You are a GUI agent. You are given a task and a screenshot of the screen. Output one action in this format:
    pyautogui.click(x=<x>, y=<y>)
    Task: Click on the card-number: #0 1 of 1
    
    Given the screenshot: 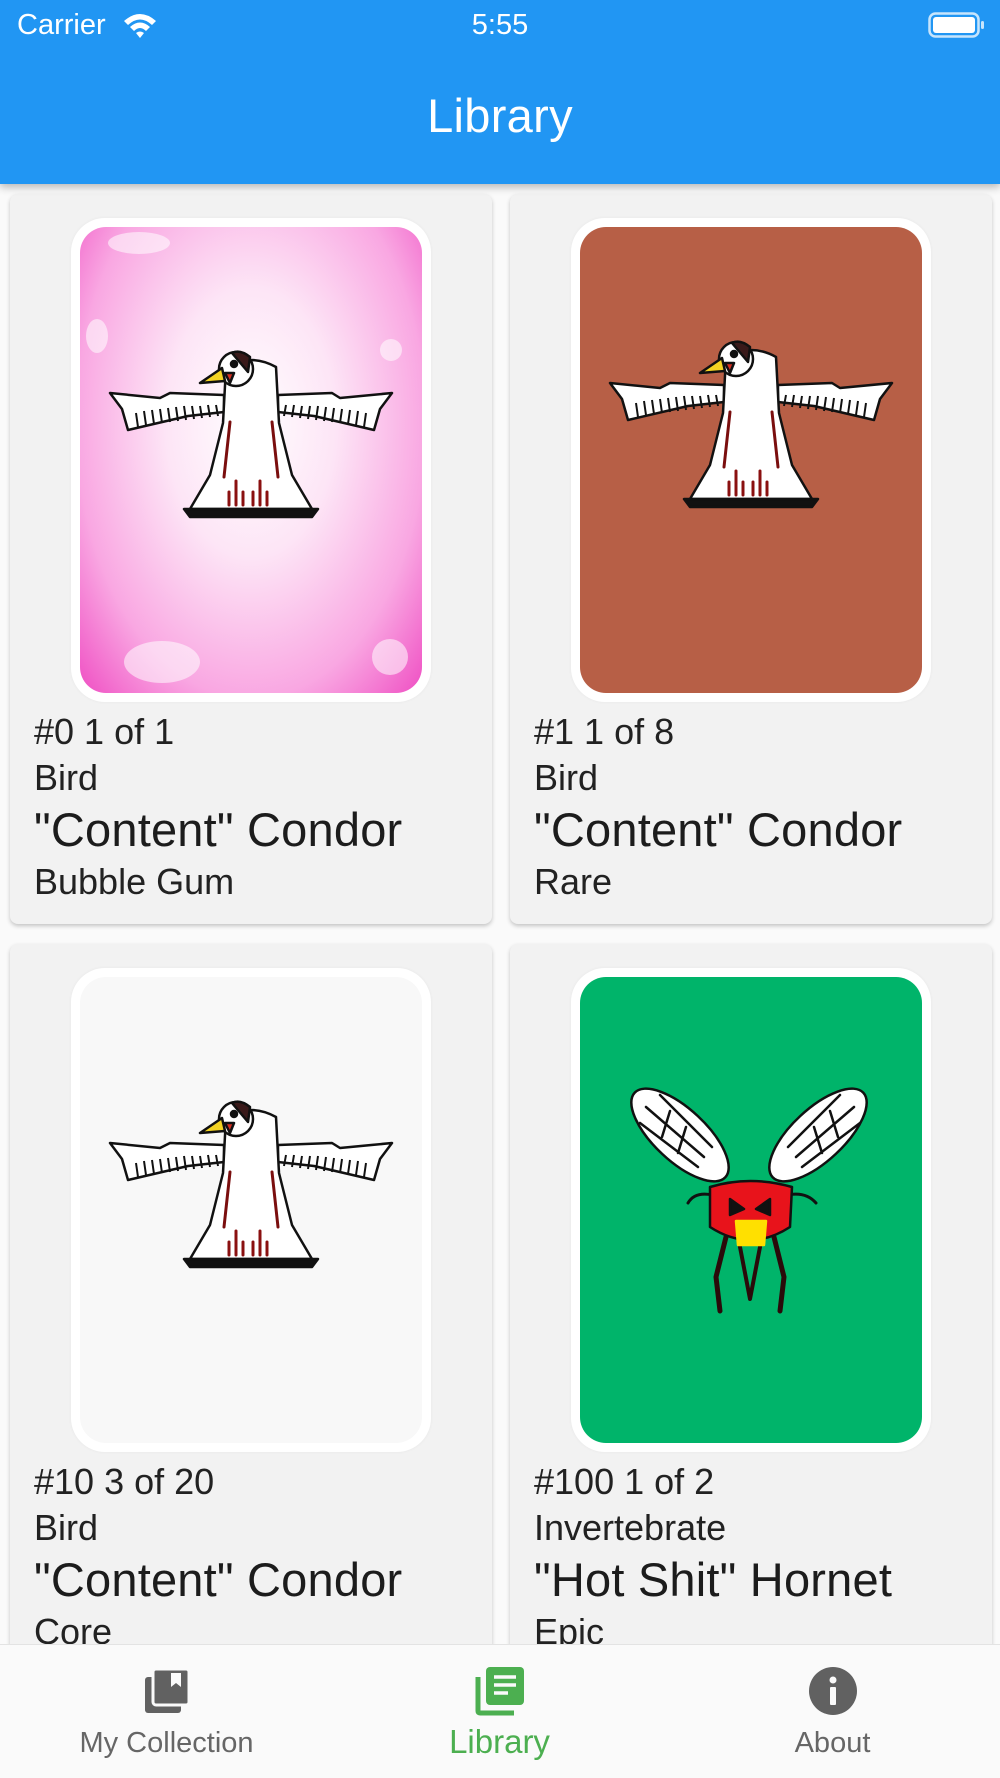 What is the action you would take?
    pyautogui.click(x=104, y=731)
    